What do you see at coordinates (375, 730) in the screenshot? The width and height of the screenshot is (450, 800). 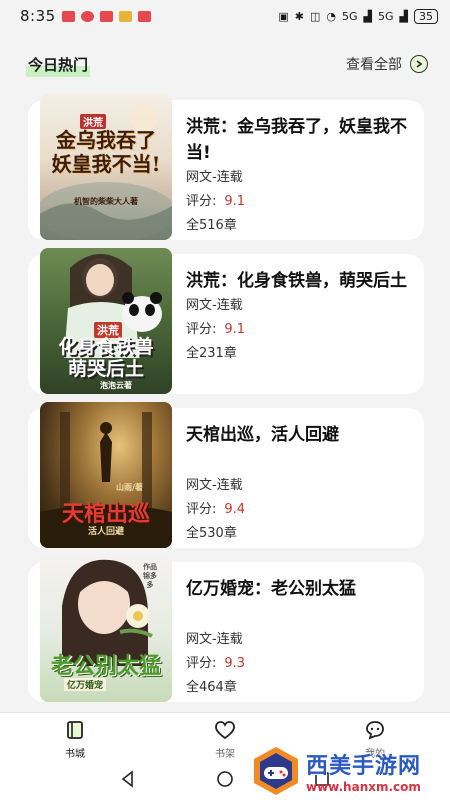 I see `smile-icon` at bounding box center [375, 730].